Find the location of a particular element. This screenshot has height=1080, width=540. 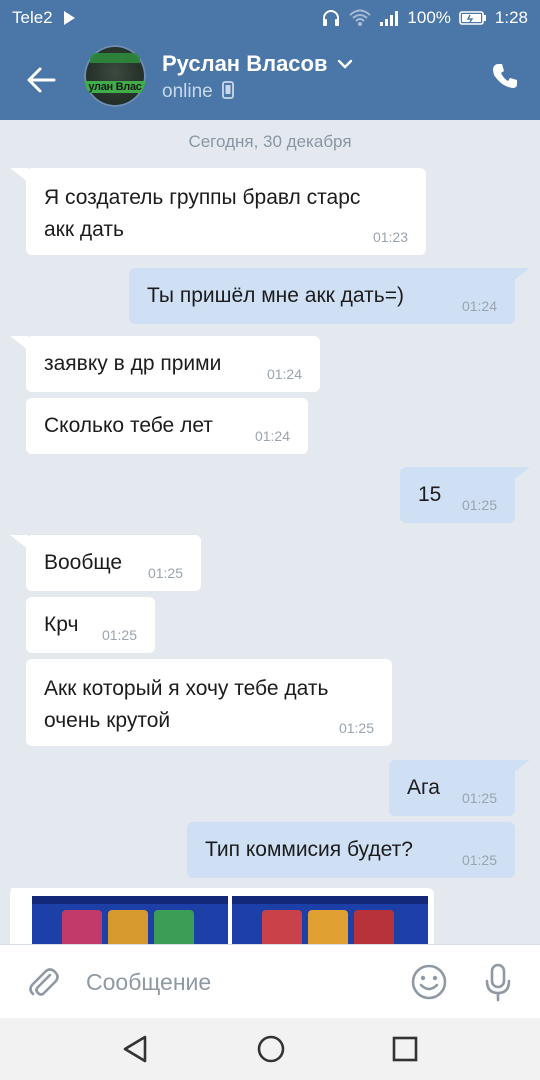

status-text: online is located at coordinates (187, 91).